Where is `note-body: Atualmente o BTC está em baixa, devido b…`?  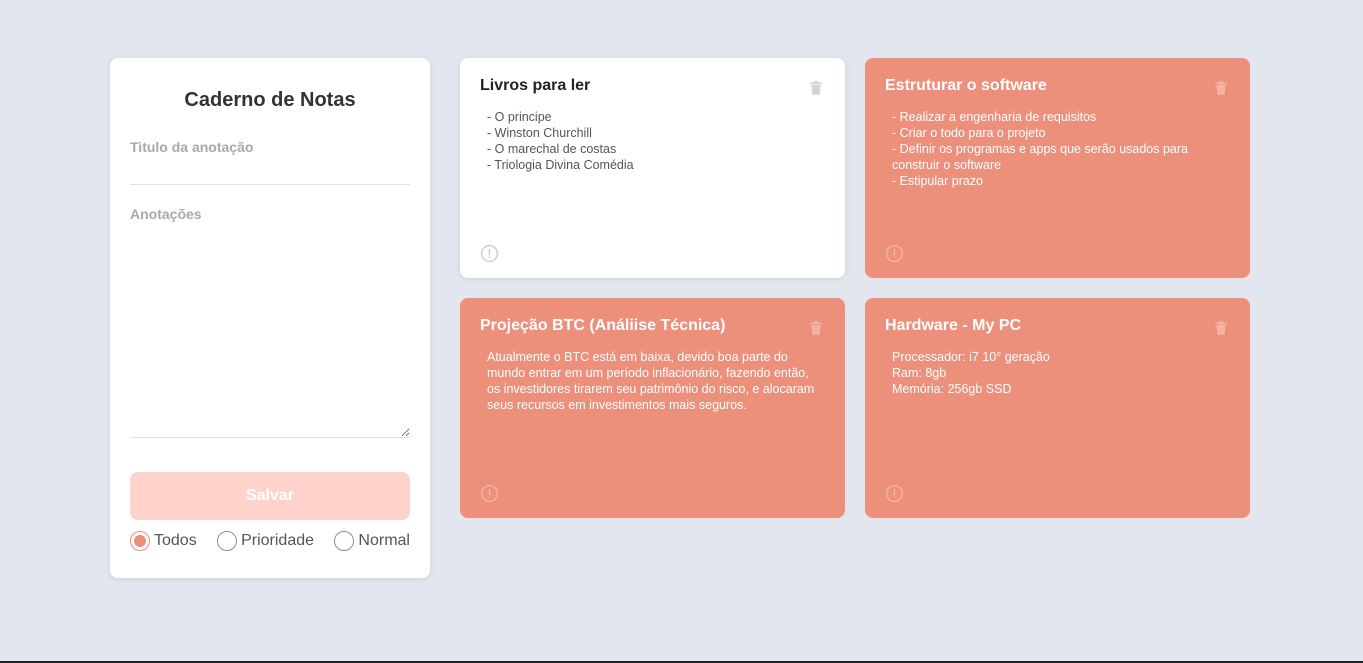 note-body: Atualmente o BTC está em baixa, devido b… is located at coordinates (651, 381).